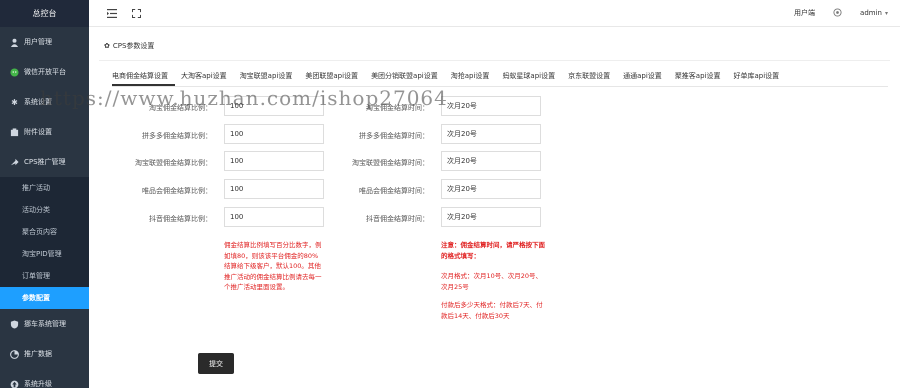 Image resolution: width=900 pixels, height=388 pixels. Describe the element at coordinates (491, 134) in the screenshot. I see `pdd-time-input: 次月20号` at that location.